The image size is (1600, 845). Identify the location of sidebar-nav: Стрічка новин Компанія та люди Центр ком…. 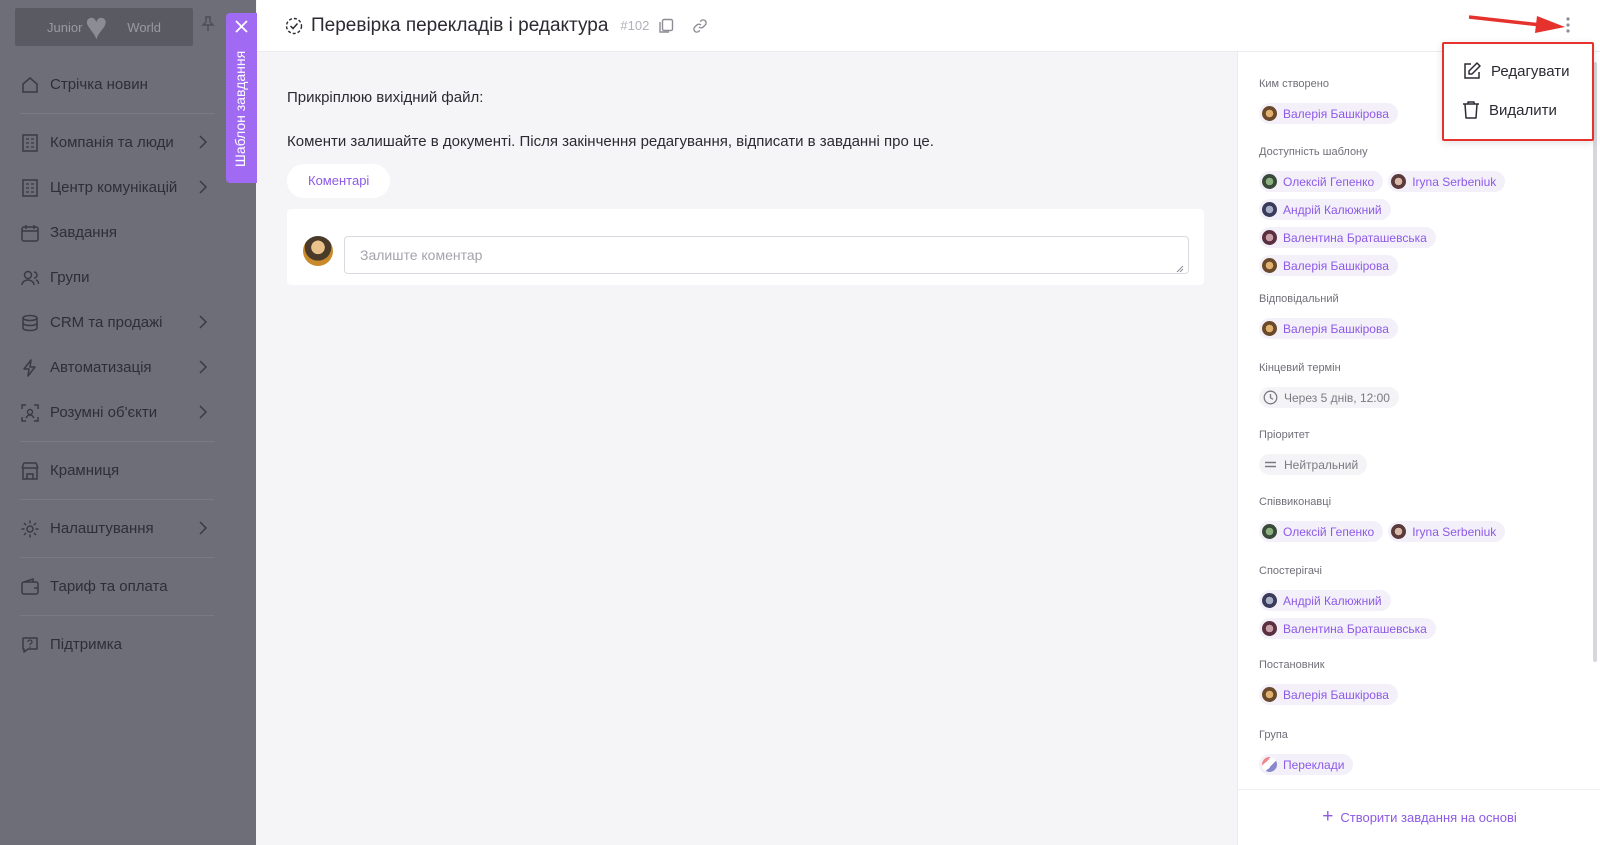
(118, 364).